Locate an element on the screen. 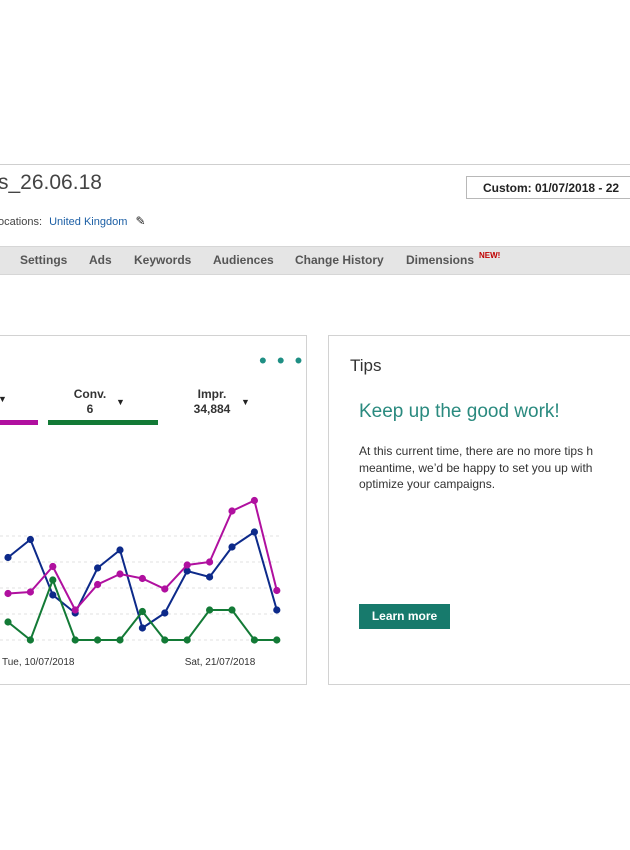 This screenshot has width=630, height=850. x-tick-label: Tue, 10/07/2018 is located at coordinates (38, 662).